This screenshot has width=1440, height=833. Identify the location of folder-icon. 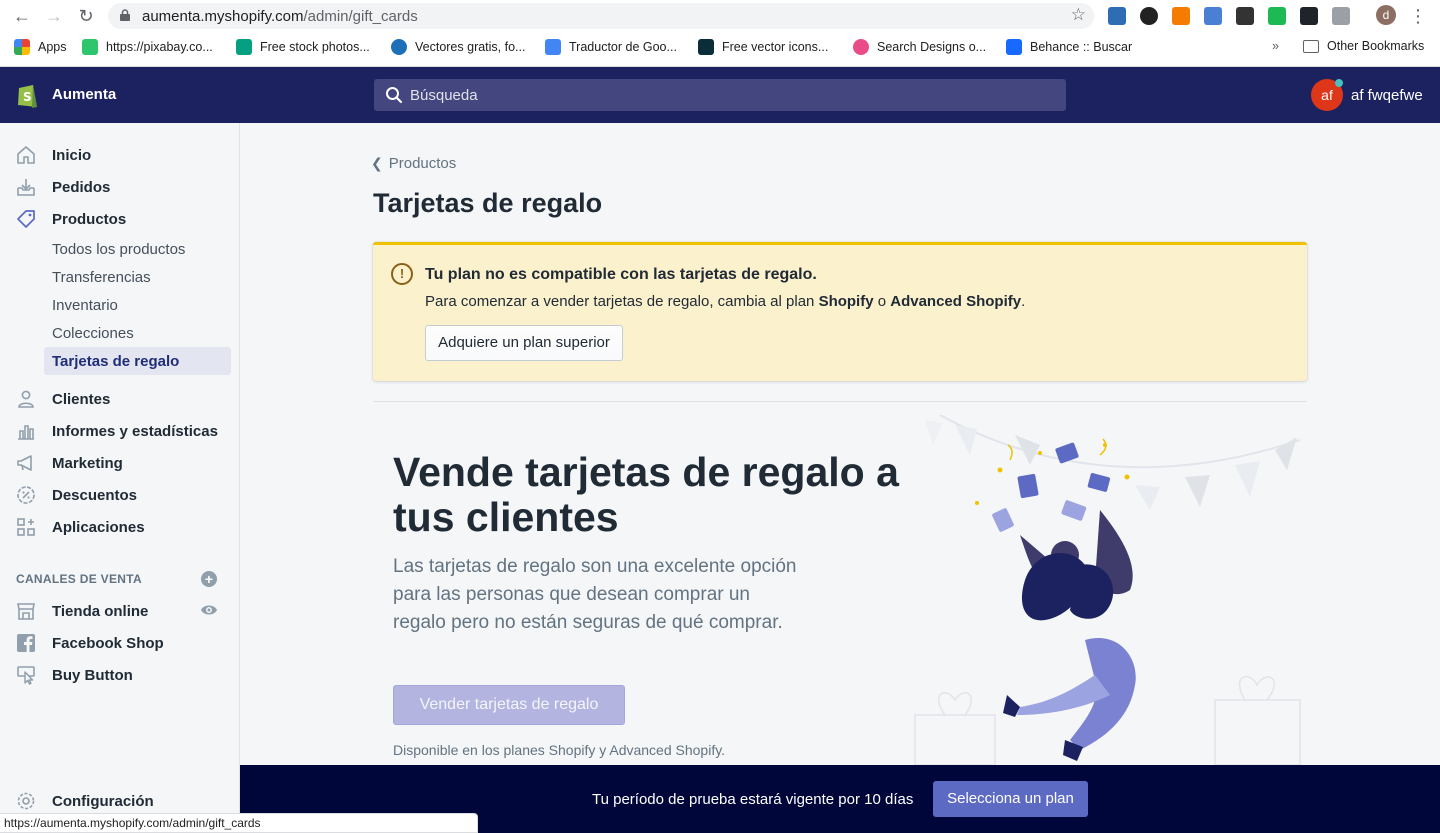
(1311, 46).